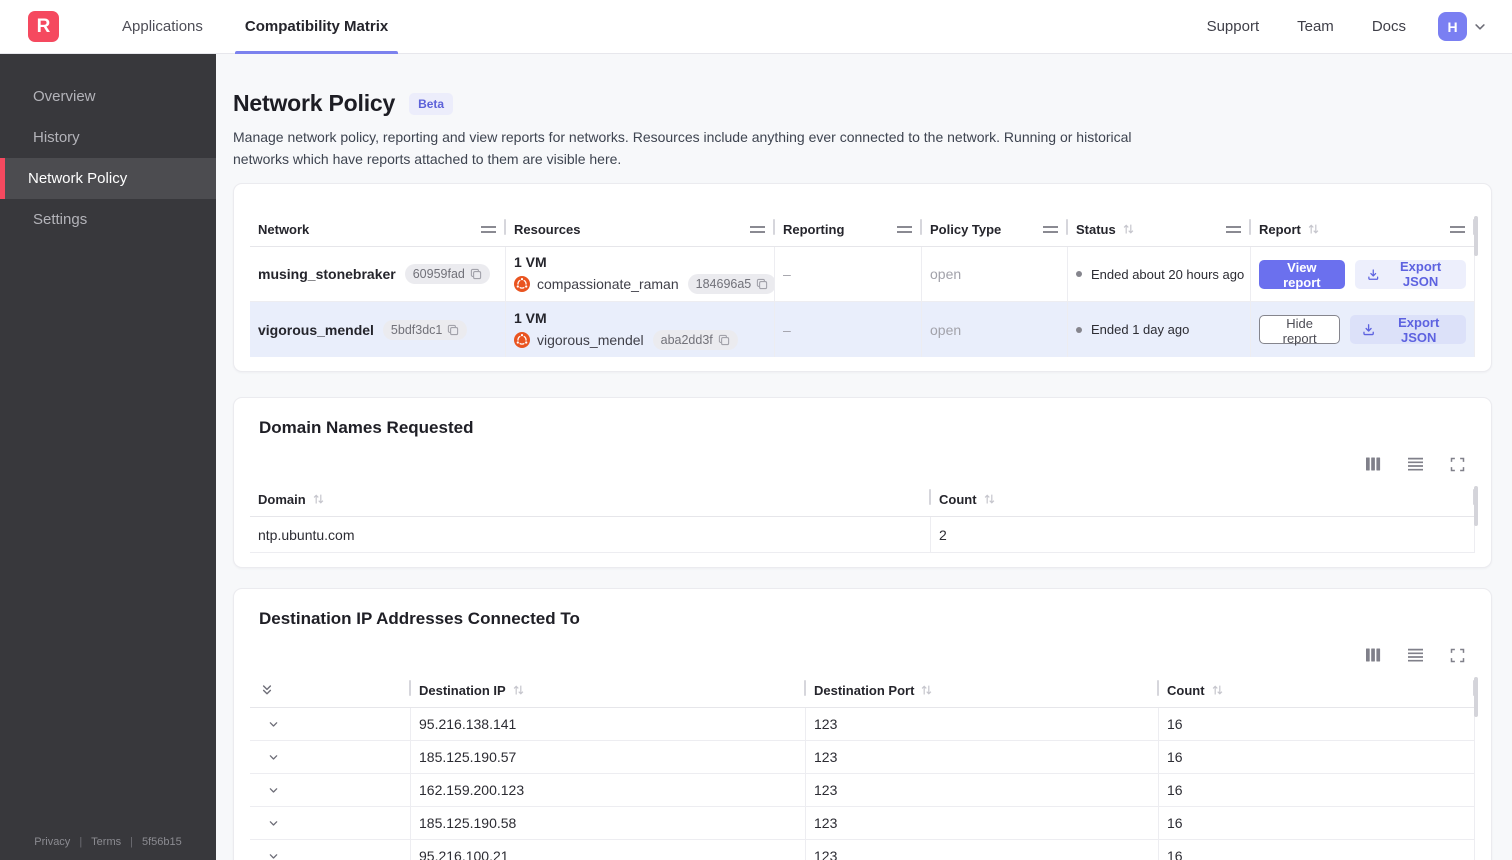  What do you see at coordinates (378, 232) in the screenshot?
I see `column-header-network: Network` at bounding box center [378, 232].